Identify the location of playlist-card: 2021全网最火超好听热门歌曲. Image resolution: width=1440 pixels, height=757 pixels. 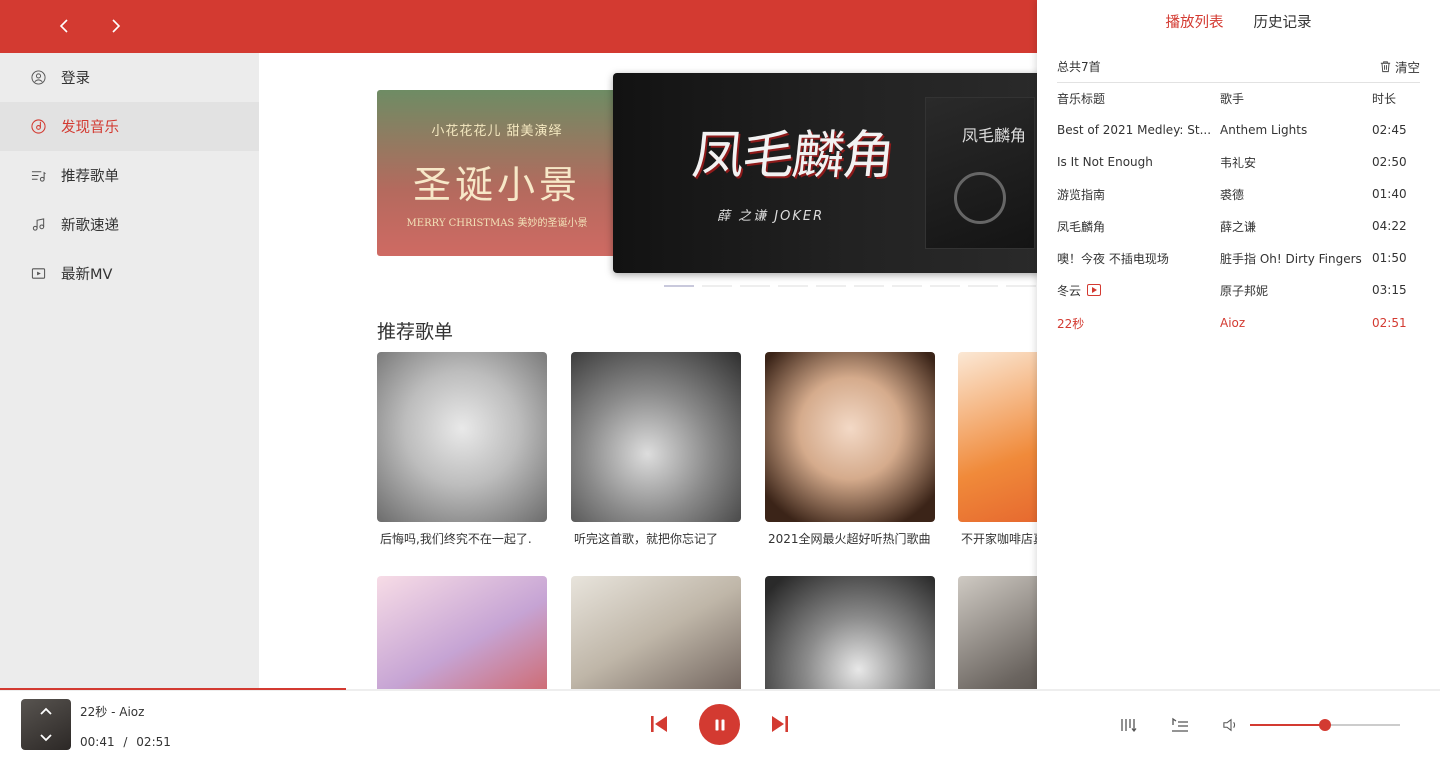
(850, 449).